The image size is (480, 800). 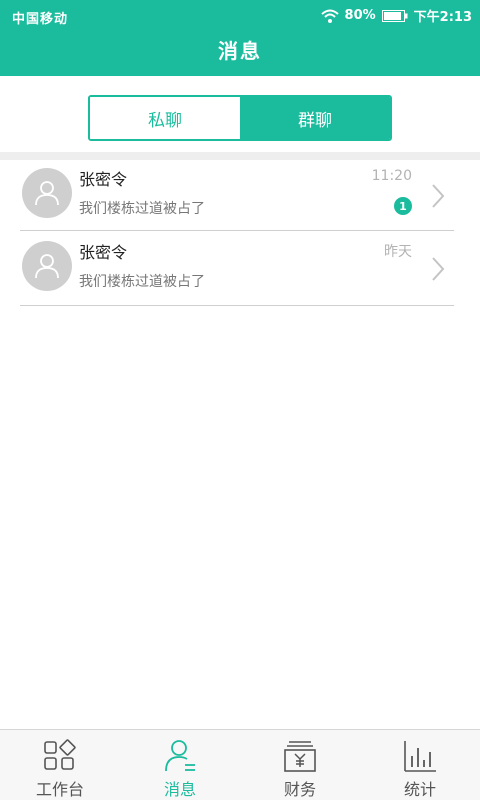 I want to click on tab-strip: 私聊 群聊, so click(x=240, y=118).